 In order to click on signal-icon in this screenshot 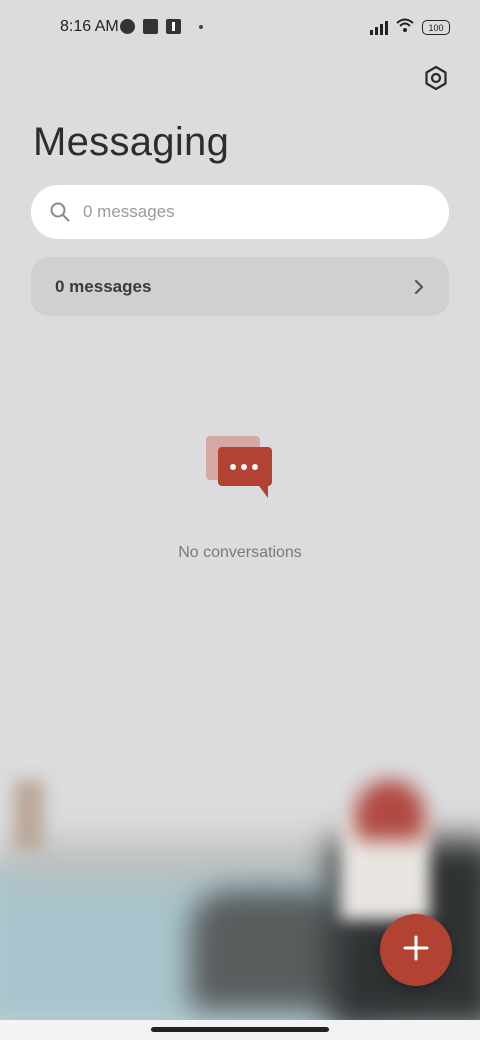, I will do `click(379, 27)`.